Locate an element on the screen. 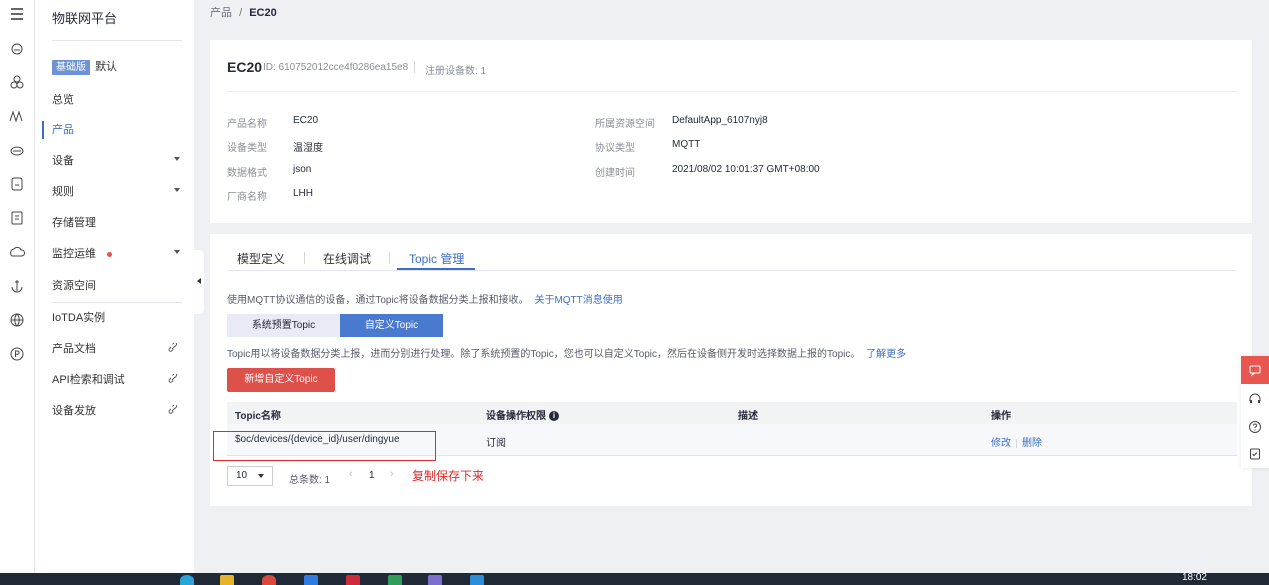 This screenshot has height=585, width=1269. current-page: 1 is located at coordinates (372, 475).